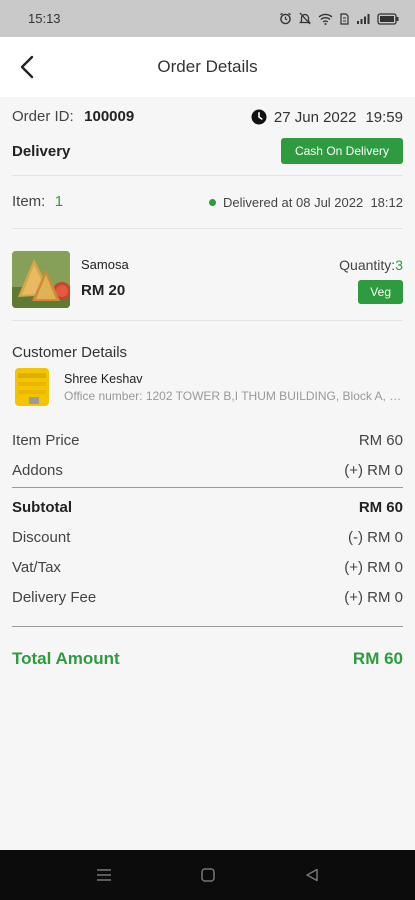  What do you see at coordinates (207, 18) in the screenshot?
I see `status-bar: 15:13` at bounding box center [207, 18].